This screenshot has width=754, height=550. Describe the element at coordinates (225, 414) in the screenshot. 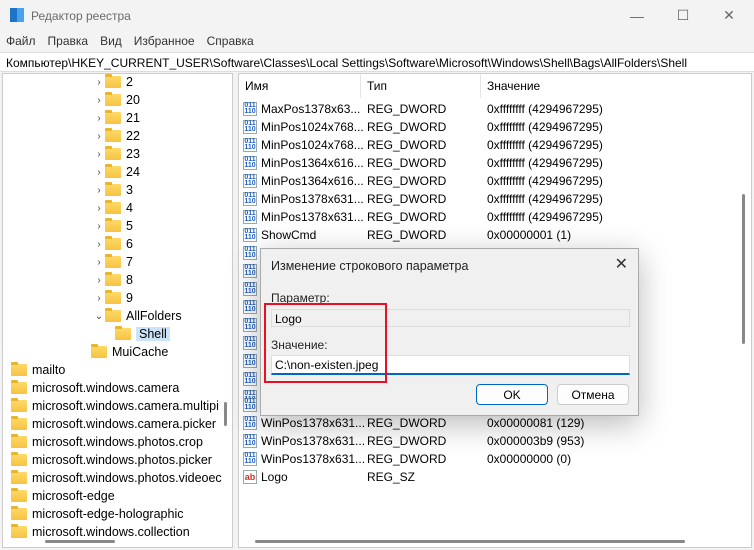

I see `tree-vertical-scrollbar` at that location.